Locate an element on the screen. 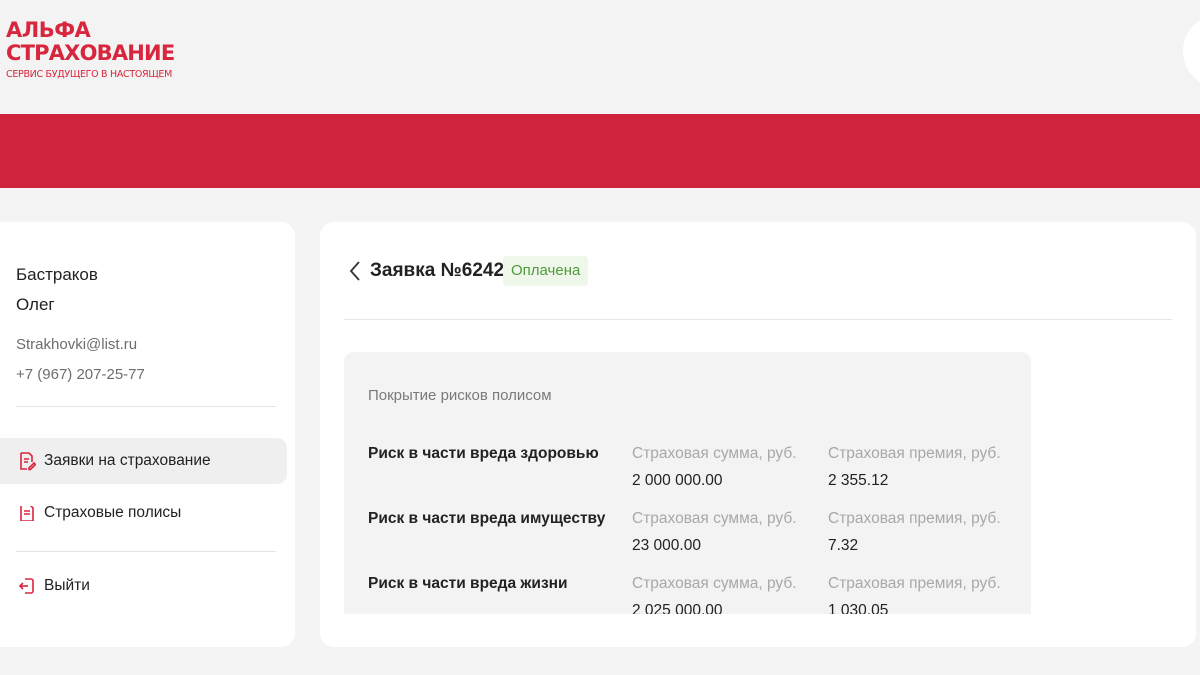 The image size is (1200, 675). insurance-premium: Страховая премия, руб. 2 355.12 is located at coordinates (914, 467).